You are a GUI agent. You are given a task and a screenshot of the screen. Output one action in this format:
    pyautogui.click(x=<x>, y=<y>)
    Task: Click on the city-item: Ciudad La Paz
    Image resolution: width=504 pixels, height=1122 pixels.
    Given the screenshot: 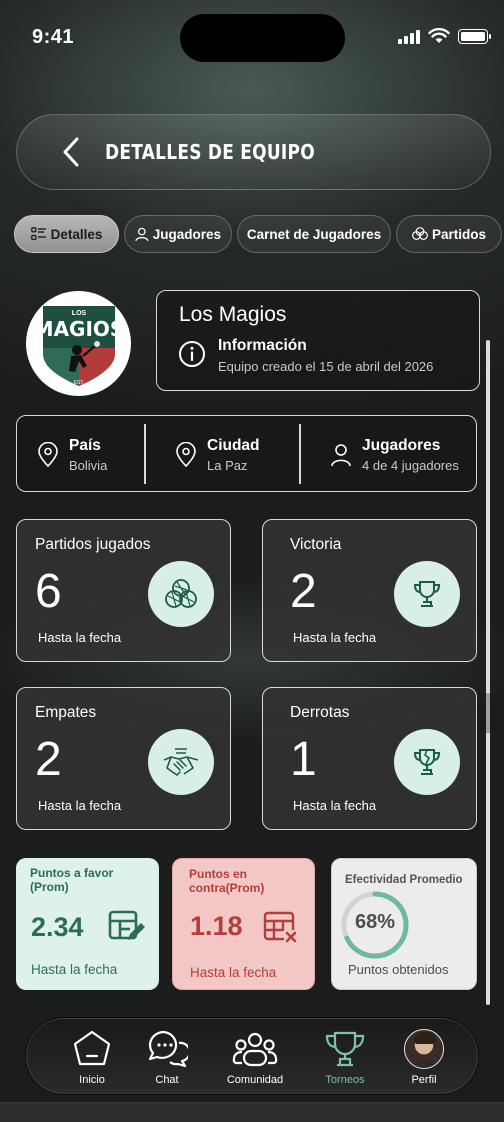 What is the action you would take?
    pyautogui.click(x=217, y=454)
    